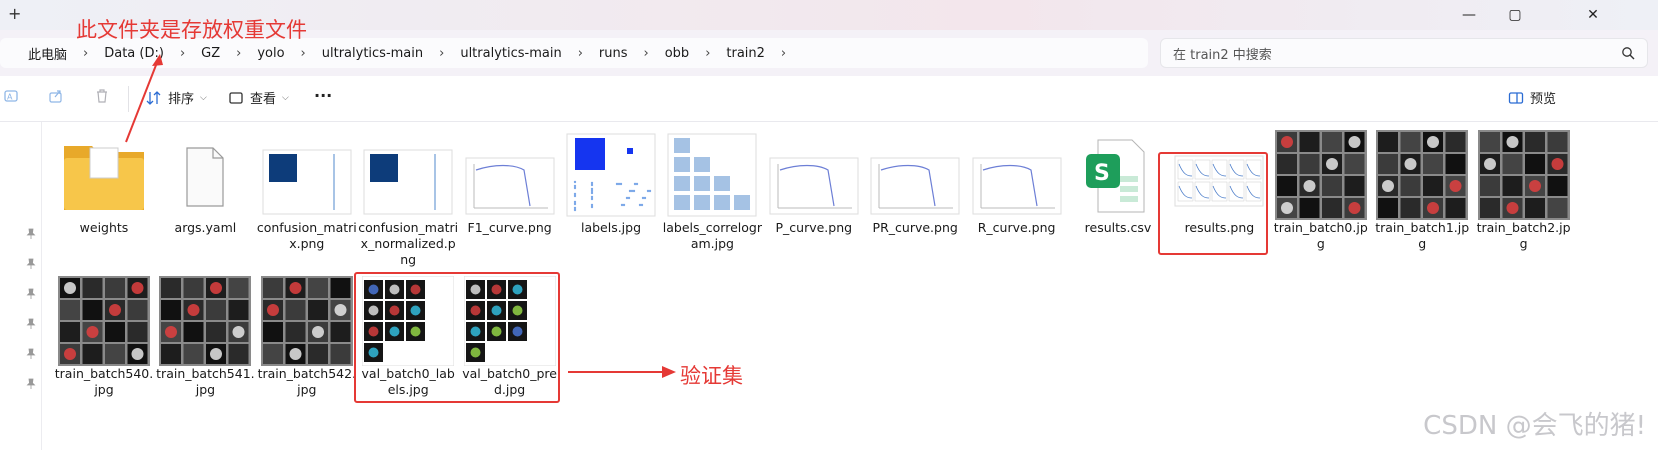 The image size is (1658, 450). What do you see at coordinates (263, 99) in the screenshot?
I see `view-label: 查看` at bounding box center [263, 99].